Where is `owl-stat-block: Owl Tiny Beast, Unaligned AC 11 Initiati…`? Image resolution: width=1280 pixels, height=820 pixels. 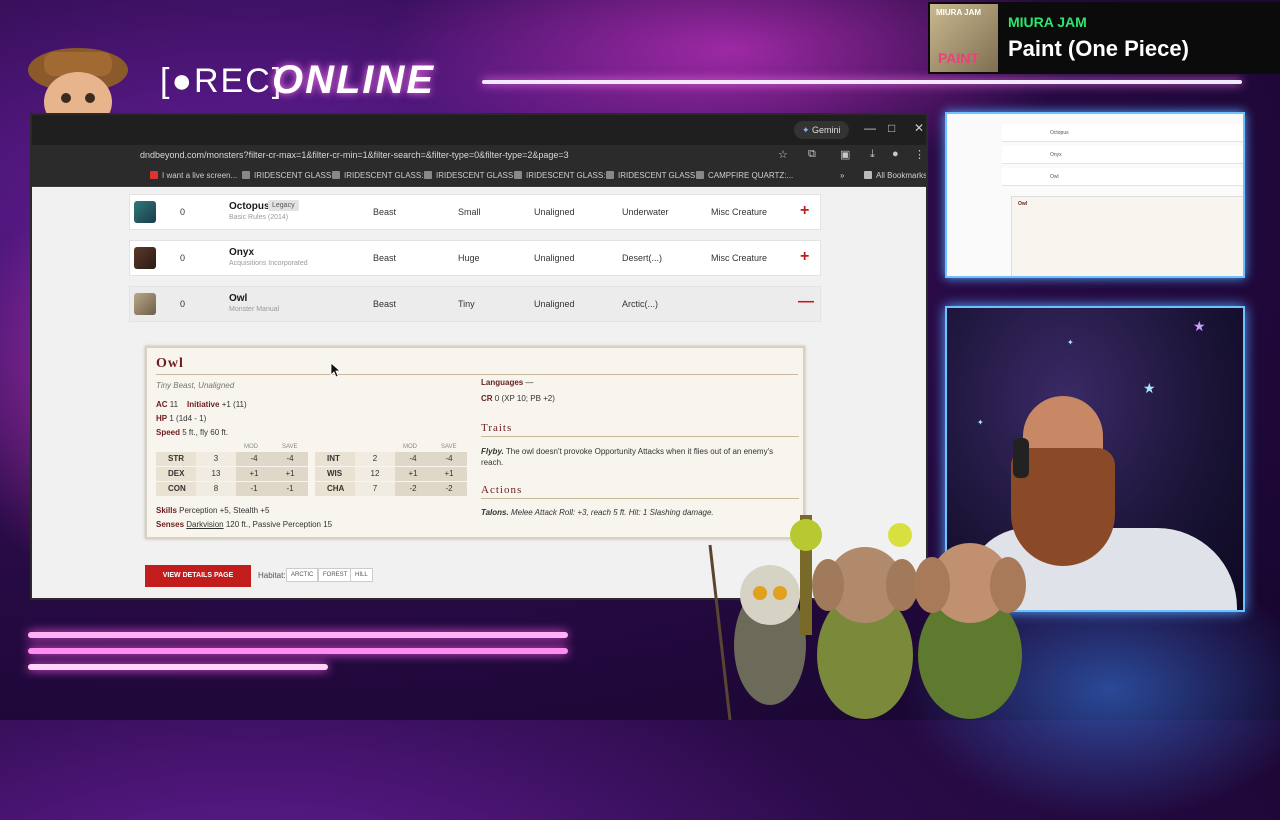 owl-stat-block: Owl Tiny Beast, Unaligned AC 11 Initiati… is located at coordinates (475, 442).